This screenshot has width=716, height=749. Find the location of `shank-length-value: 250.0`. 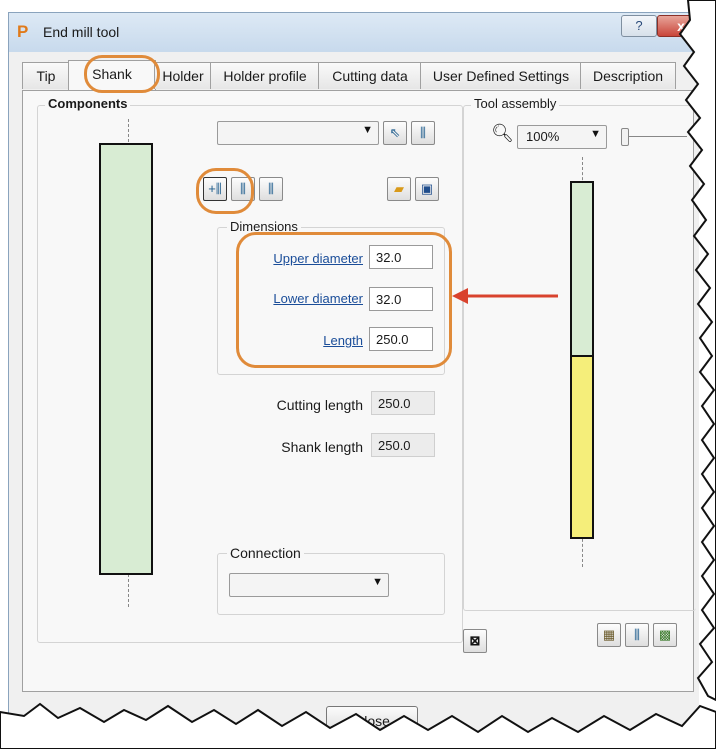

shank-length-value: 250.0 is located at coordinates (403, 445).